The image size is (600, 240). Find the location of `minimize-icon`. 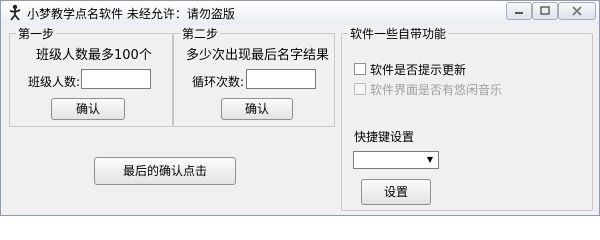

minimize-icon is located at coordinates (519, 13).